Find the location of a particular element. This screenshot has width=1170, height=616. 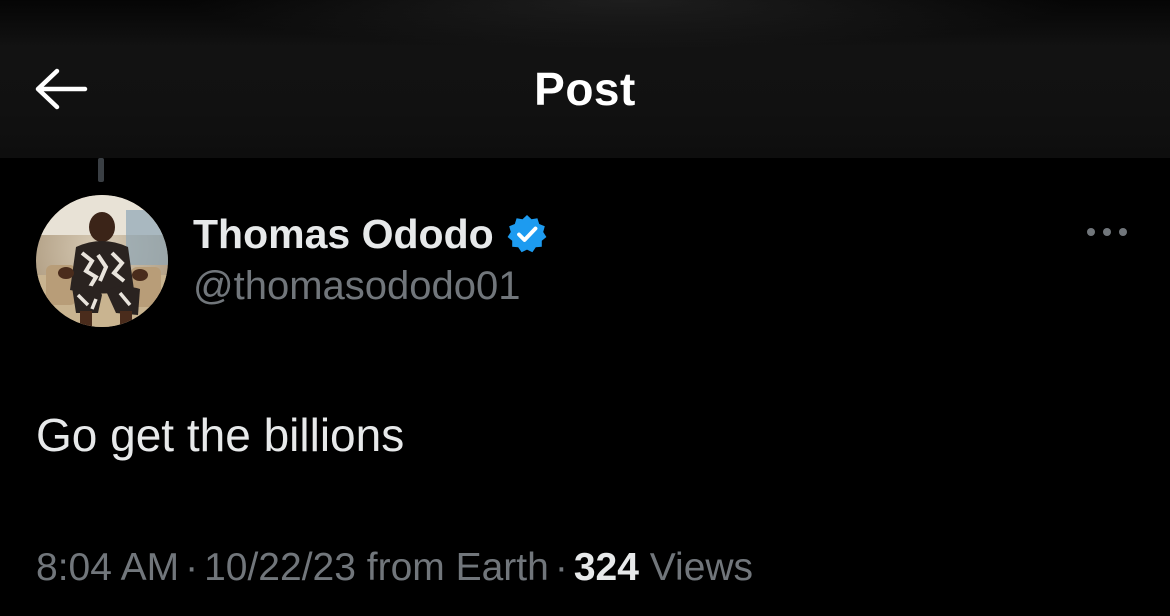

verified-badge-icon is located at coordinates (527, 234).